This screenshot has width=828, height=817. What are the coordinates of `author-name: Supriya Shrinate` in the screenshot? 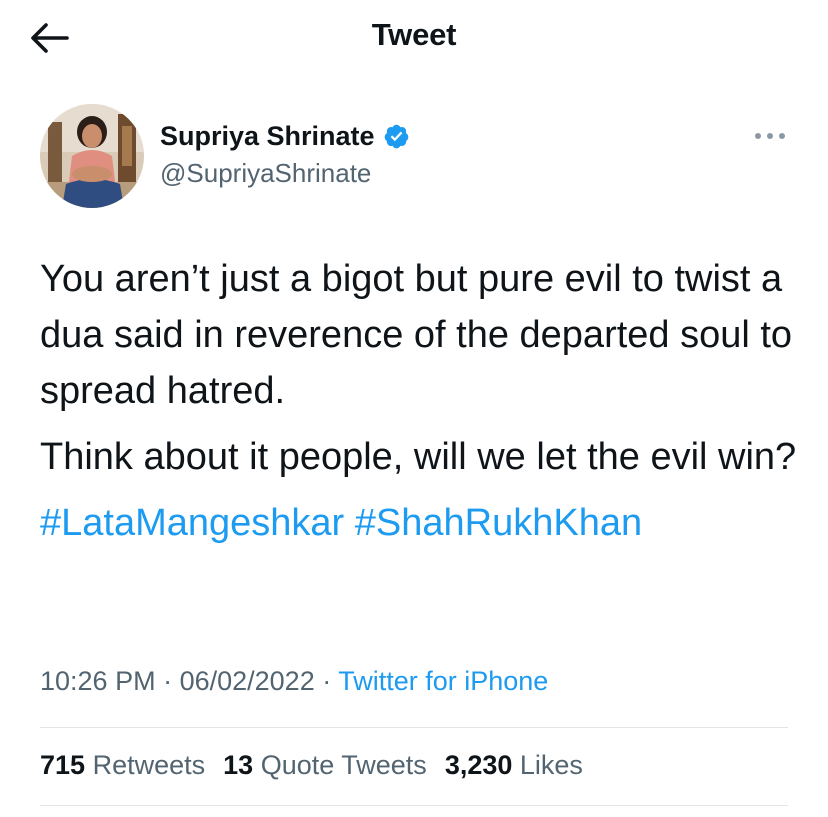 It's located at (285, 136).